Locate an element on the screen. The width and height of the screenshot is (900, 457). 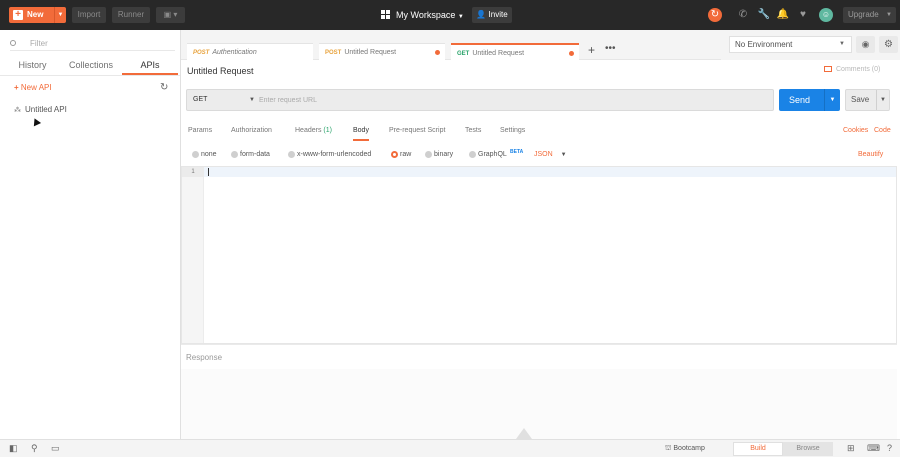
heart-icon: ♥ is located at coordinates (803, 15).